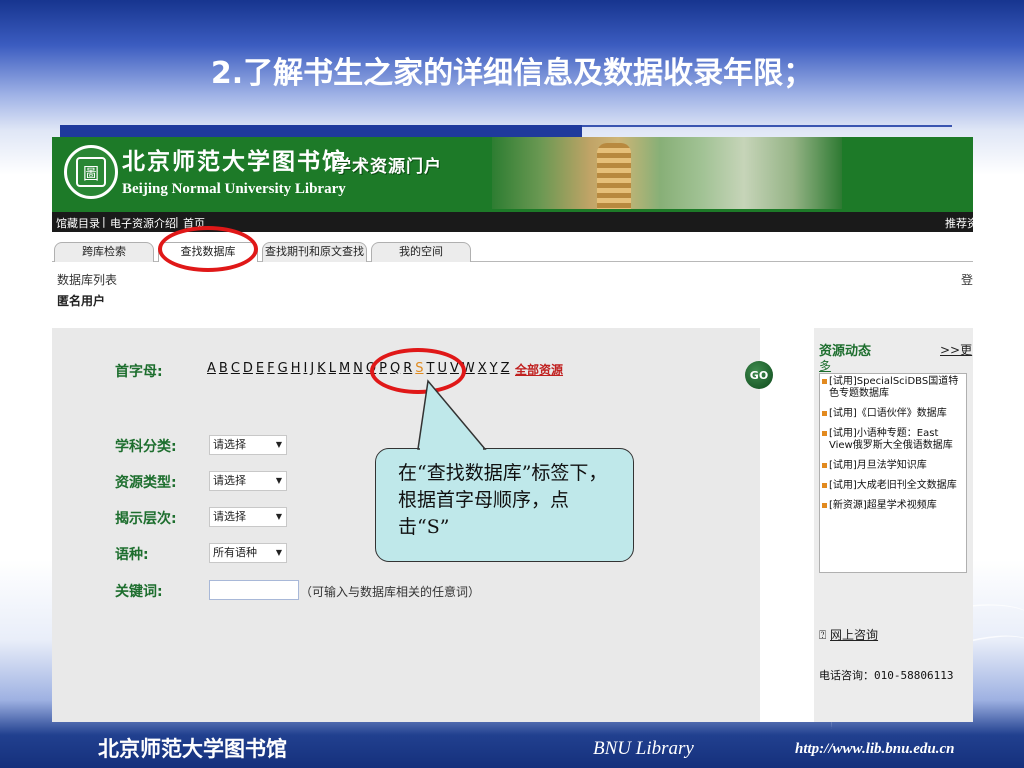 The image size is (1024, 768). I want to click on letter-y: Y, so click(494, 368).